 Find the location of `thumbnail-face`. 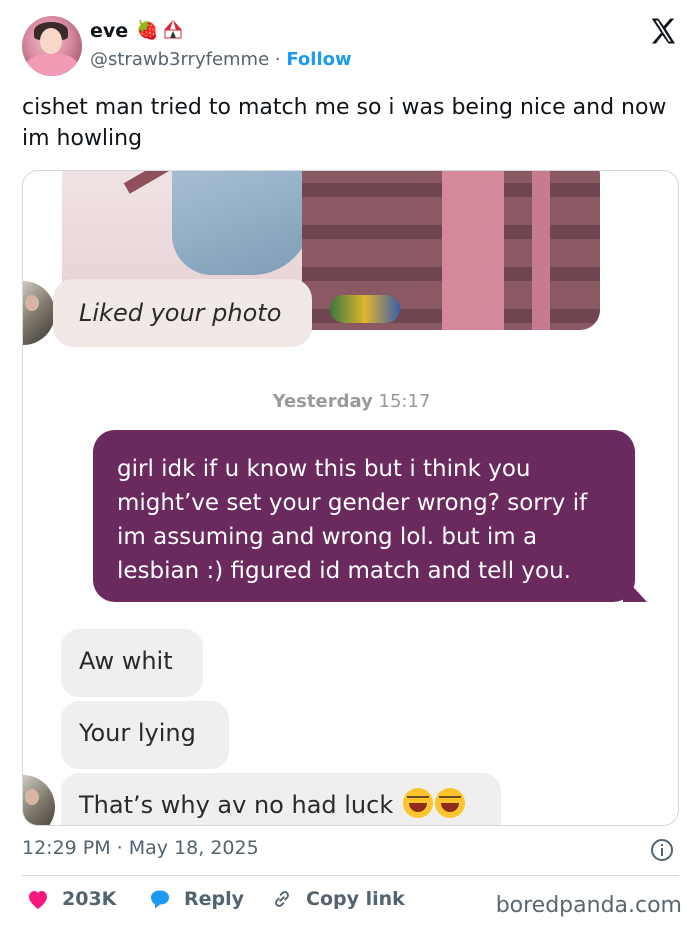

thumbnail-face is located at coordinates (32, 303).